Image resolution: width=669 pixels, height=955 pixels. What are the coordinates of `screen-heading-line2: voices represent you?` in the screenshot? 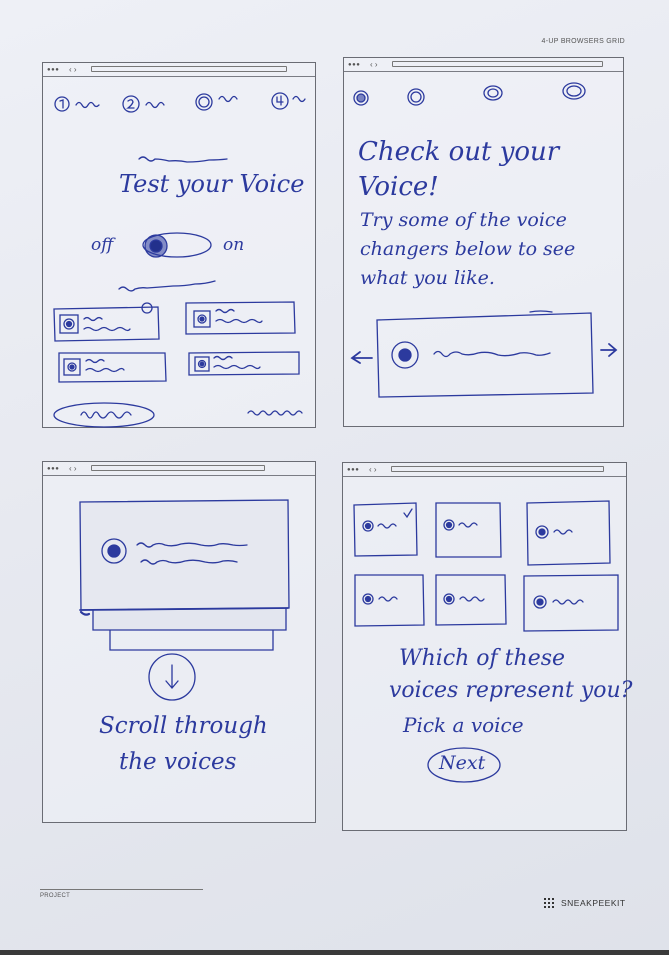 It's located at (511, 690).